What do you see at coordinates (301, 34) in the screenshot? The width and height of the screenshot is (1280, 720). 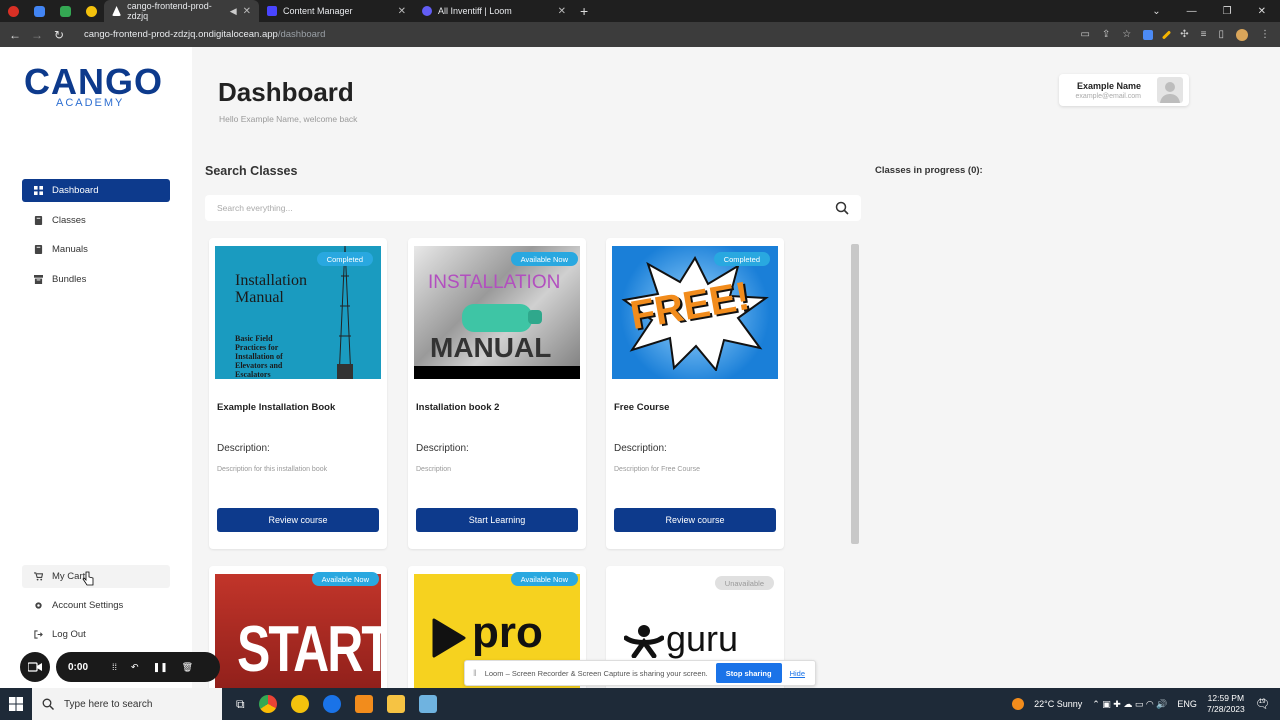 I see `url-path: /dashboard` at bounding box center [301, 34].